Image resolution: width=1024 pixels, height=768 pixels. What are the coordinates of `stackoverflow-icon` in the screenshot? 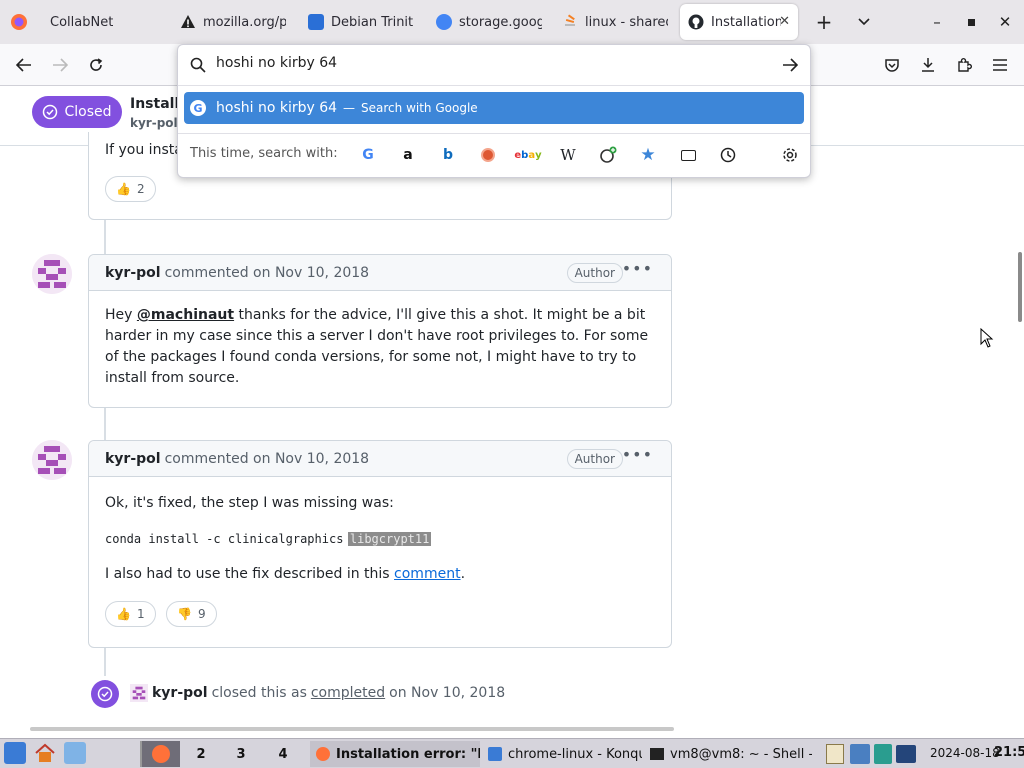 It's located at (570, 22).